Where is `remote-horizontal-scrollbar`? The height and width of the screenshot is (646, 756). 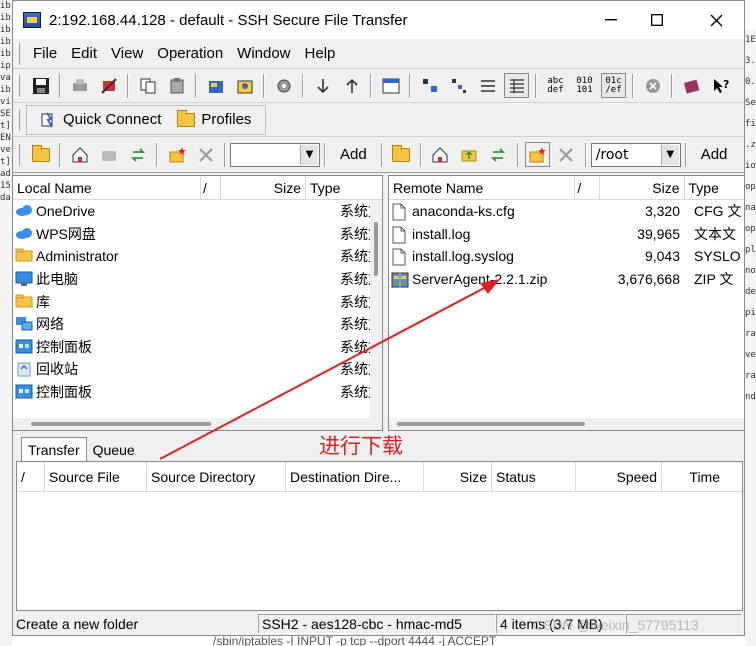
remote-horizontal-scrollbar is located at coordinates (566, 424).